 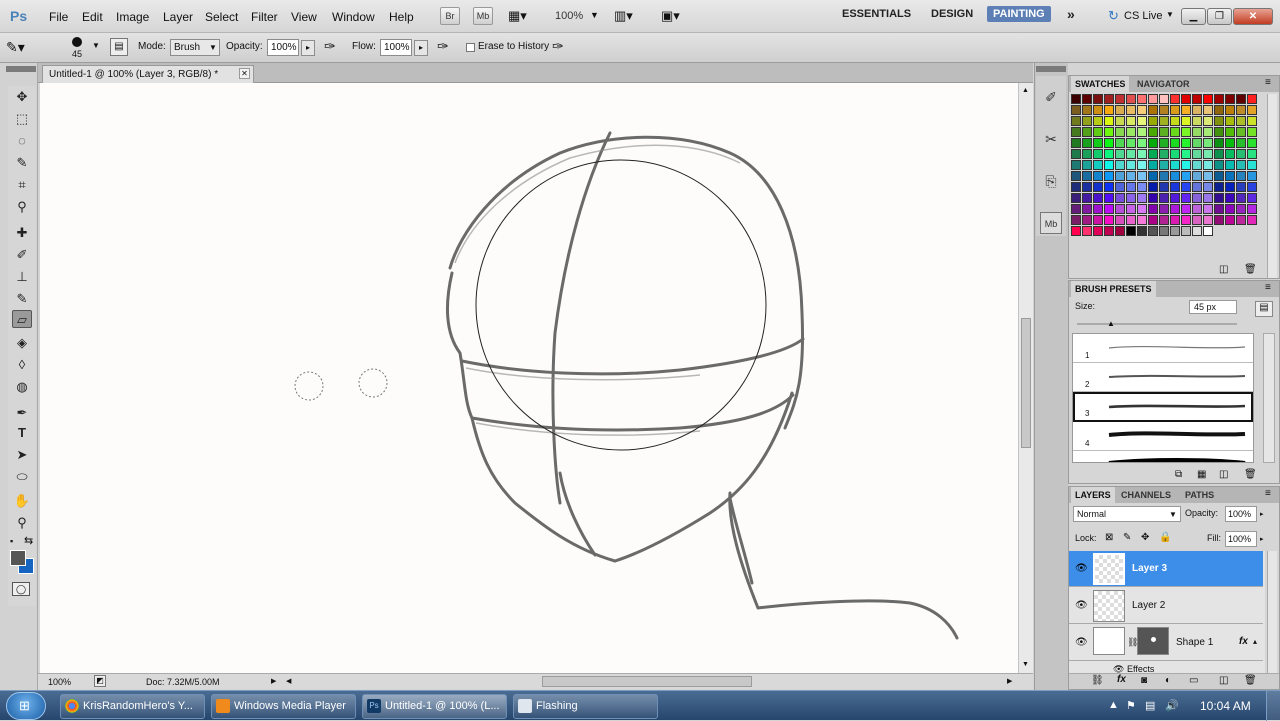 I want to click on brush-tip-icon, so click(x=77, y=42).